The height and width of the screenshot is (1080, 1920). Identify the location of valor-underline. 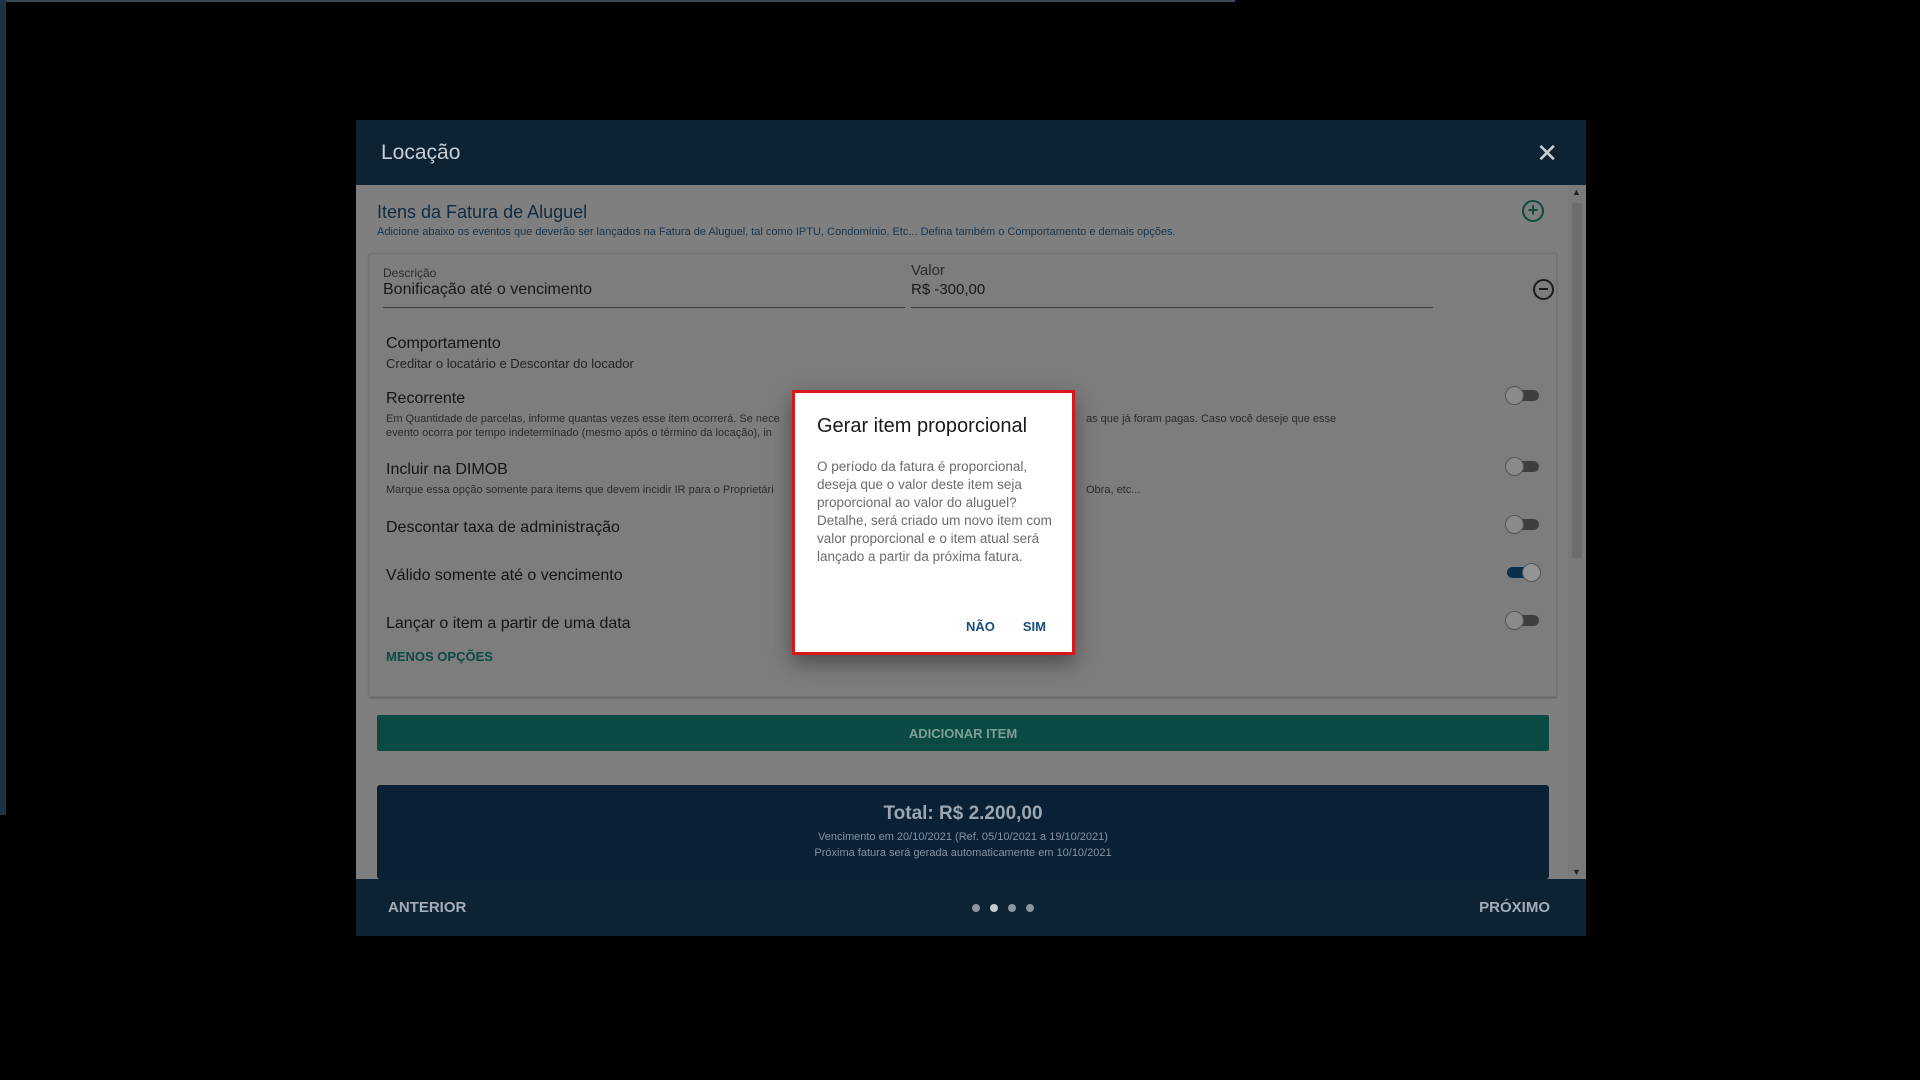
(1172, 307).